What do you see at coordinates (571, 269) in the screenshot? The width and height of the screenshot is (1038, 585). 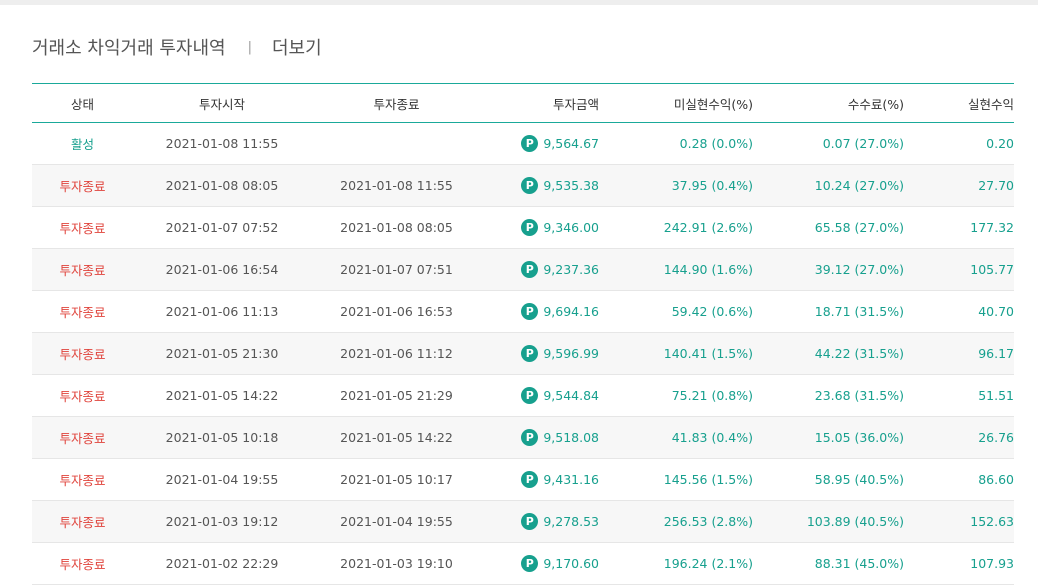 I see `amount-value: 9,237.36` at bounding box center [571, 269].